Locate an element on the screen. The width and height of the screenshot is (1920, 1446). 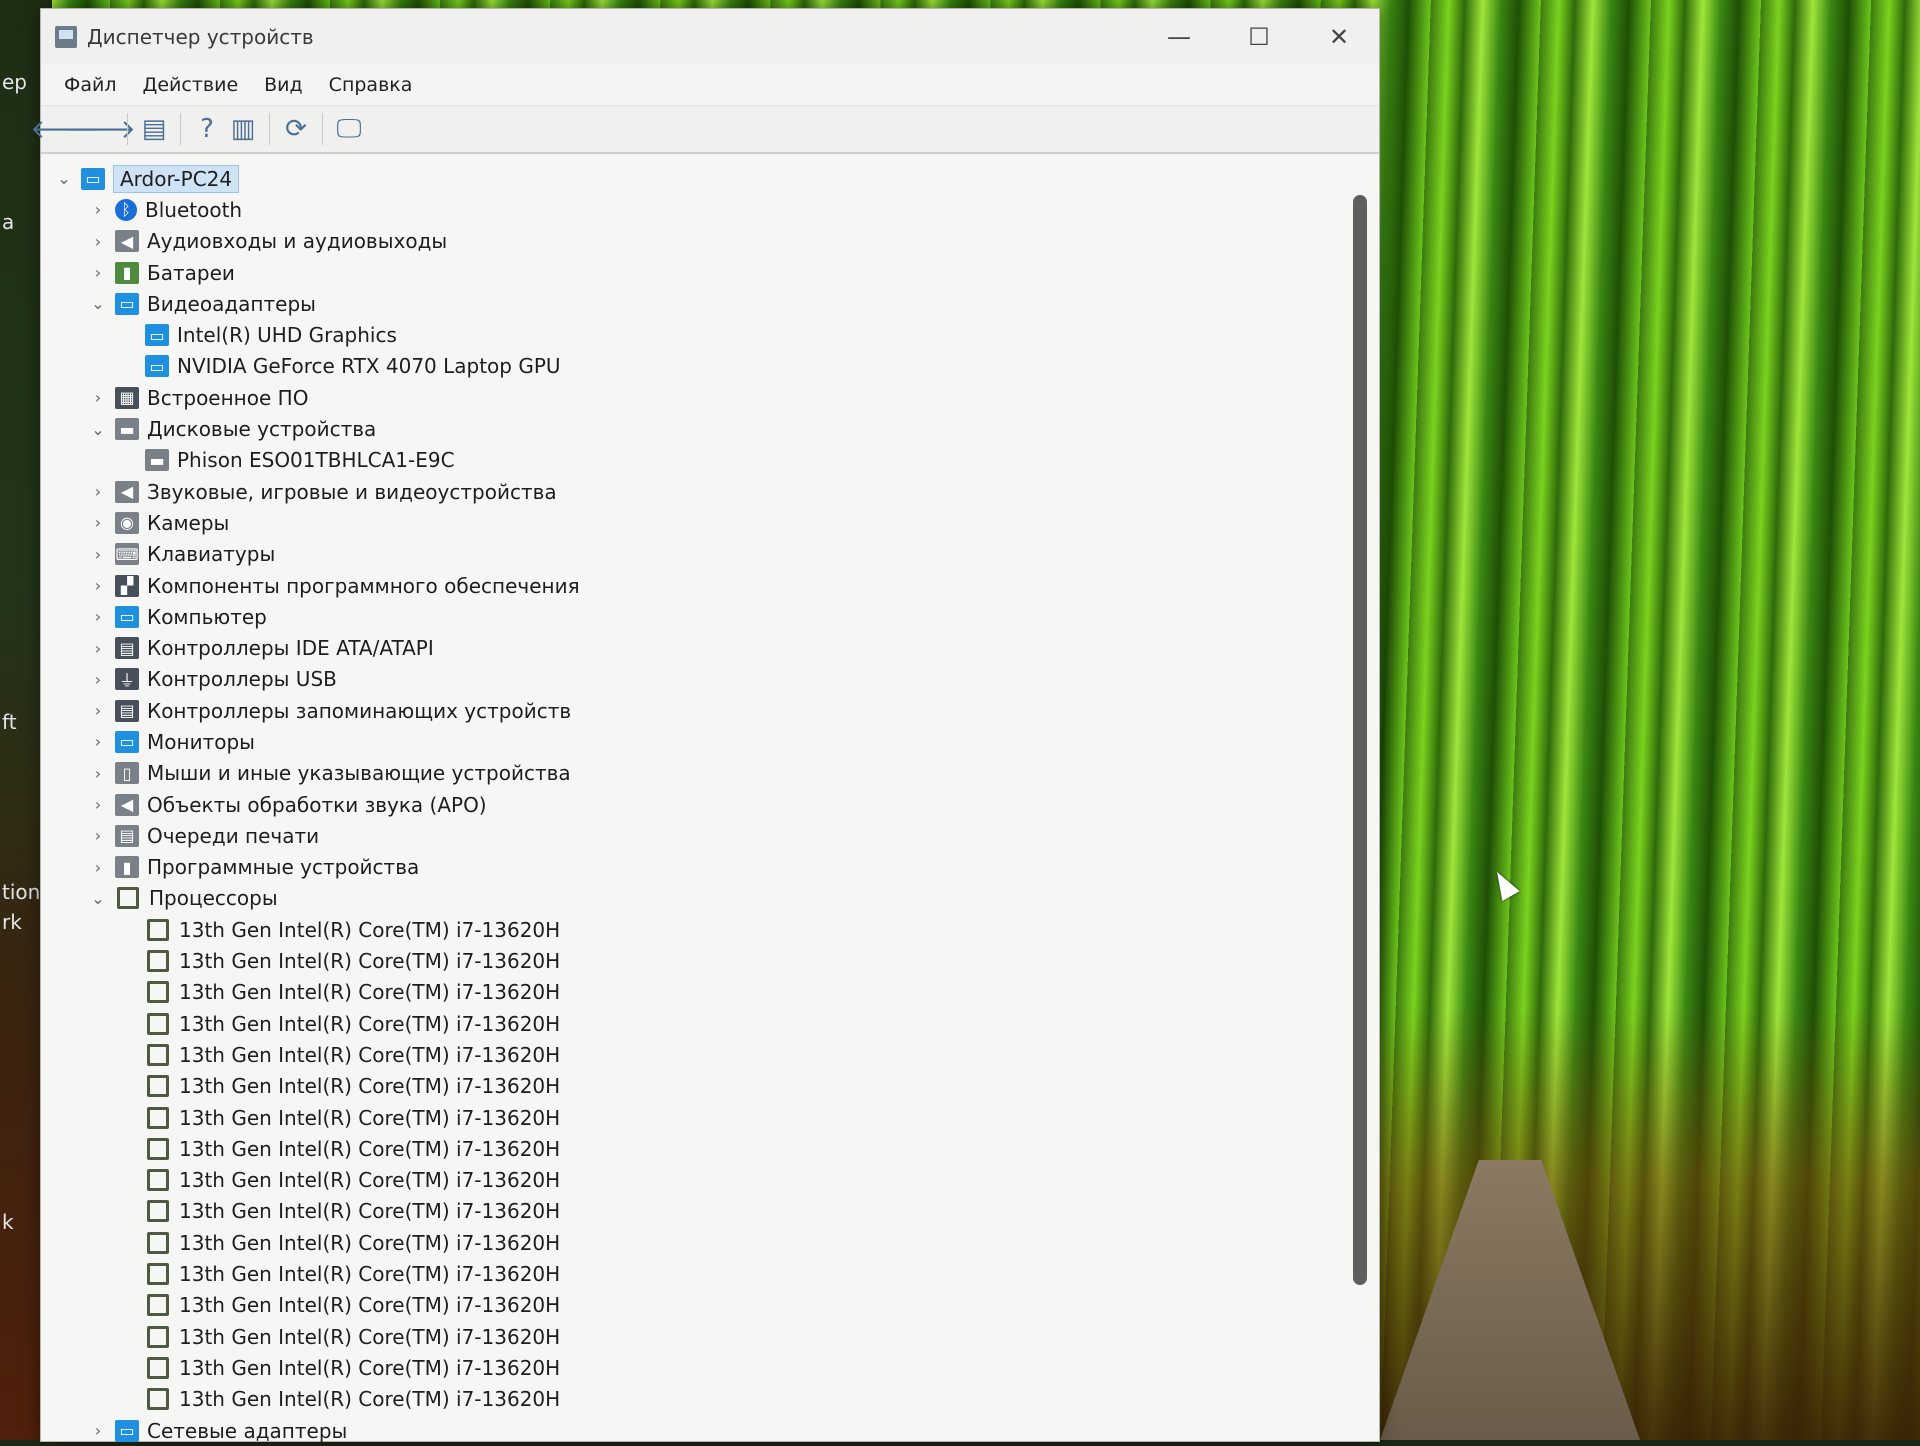
tree-item-label: Батареи is located at coordinates (191, 272).